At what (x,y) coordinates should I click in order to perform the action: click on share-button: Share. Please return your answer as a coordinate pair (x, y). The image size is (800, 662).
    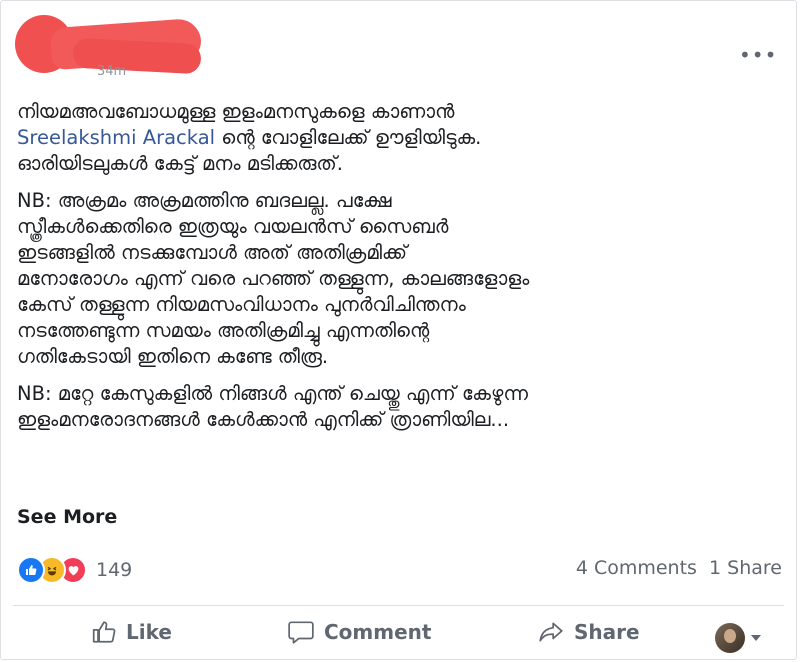
    Looking at the image, I should click on (588, 632).